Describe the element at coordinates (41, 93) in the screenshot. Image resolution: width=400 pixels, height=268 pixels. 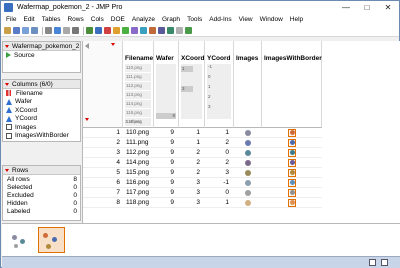
I see `column-item-filename: Filename` at that location.